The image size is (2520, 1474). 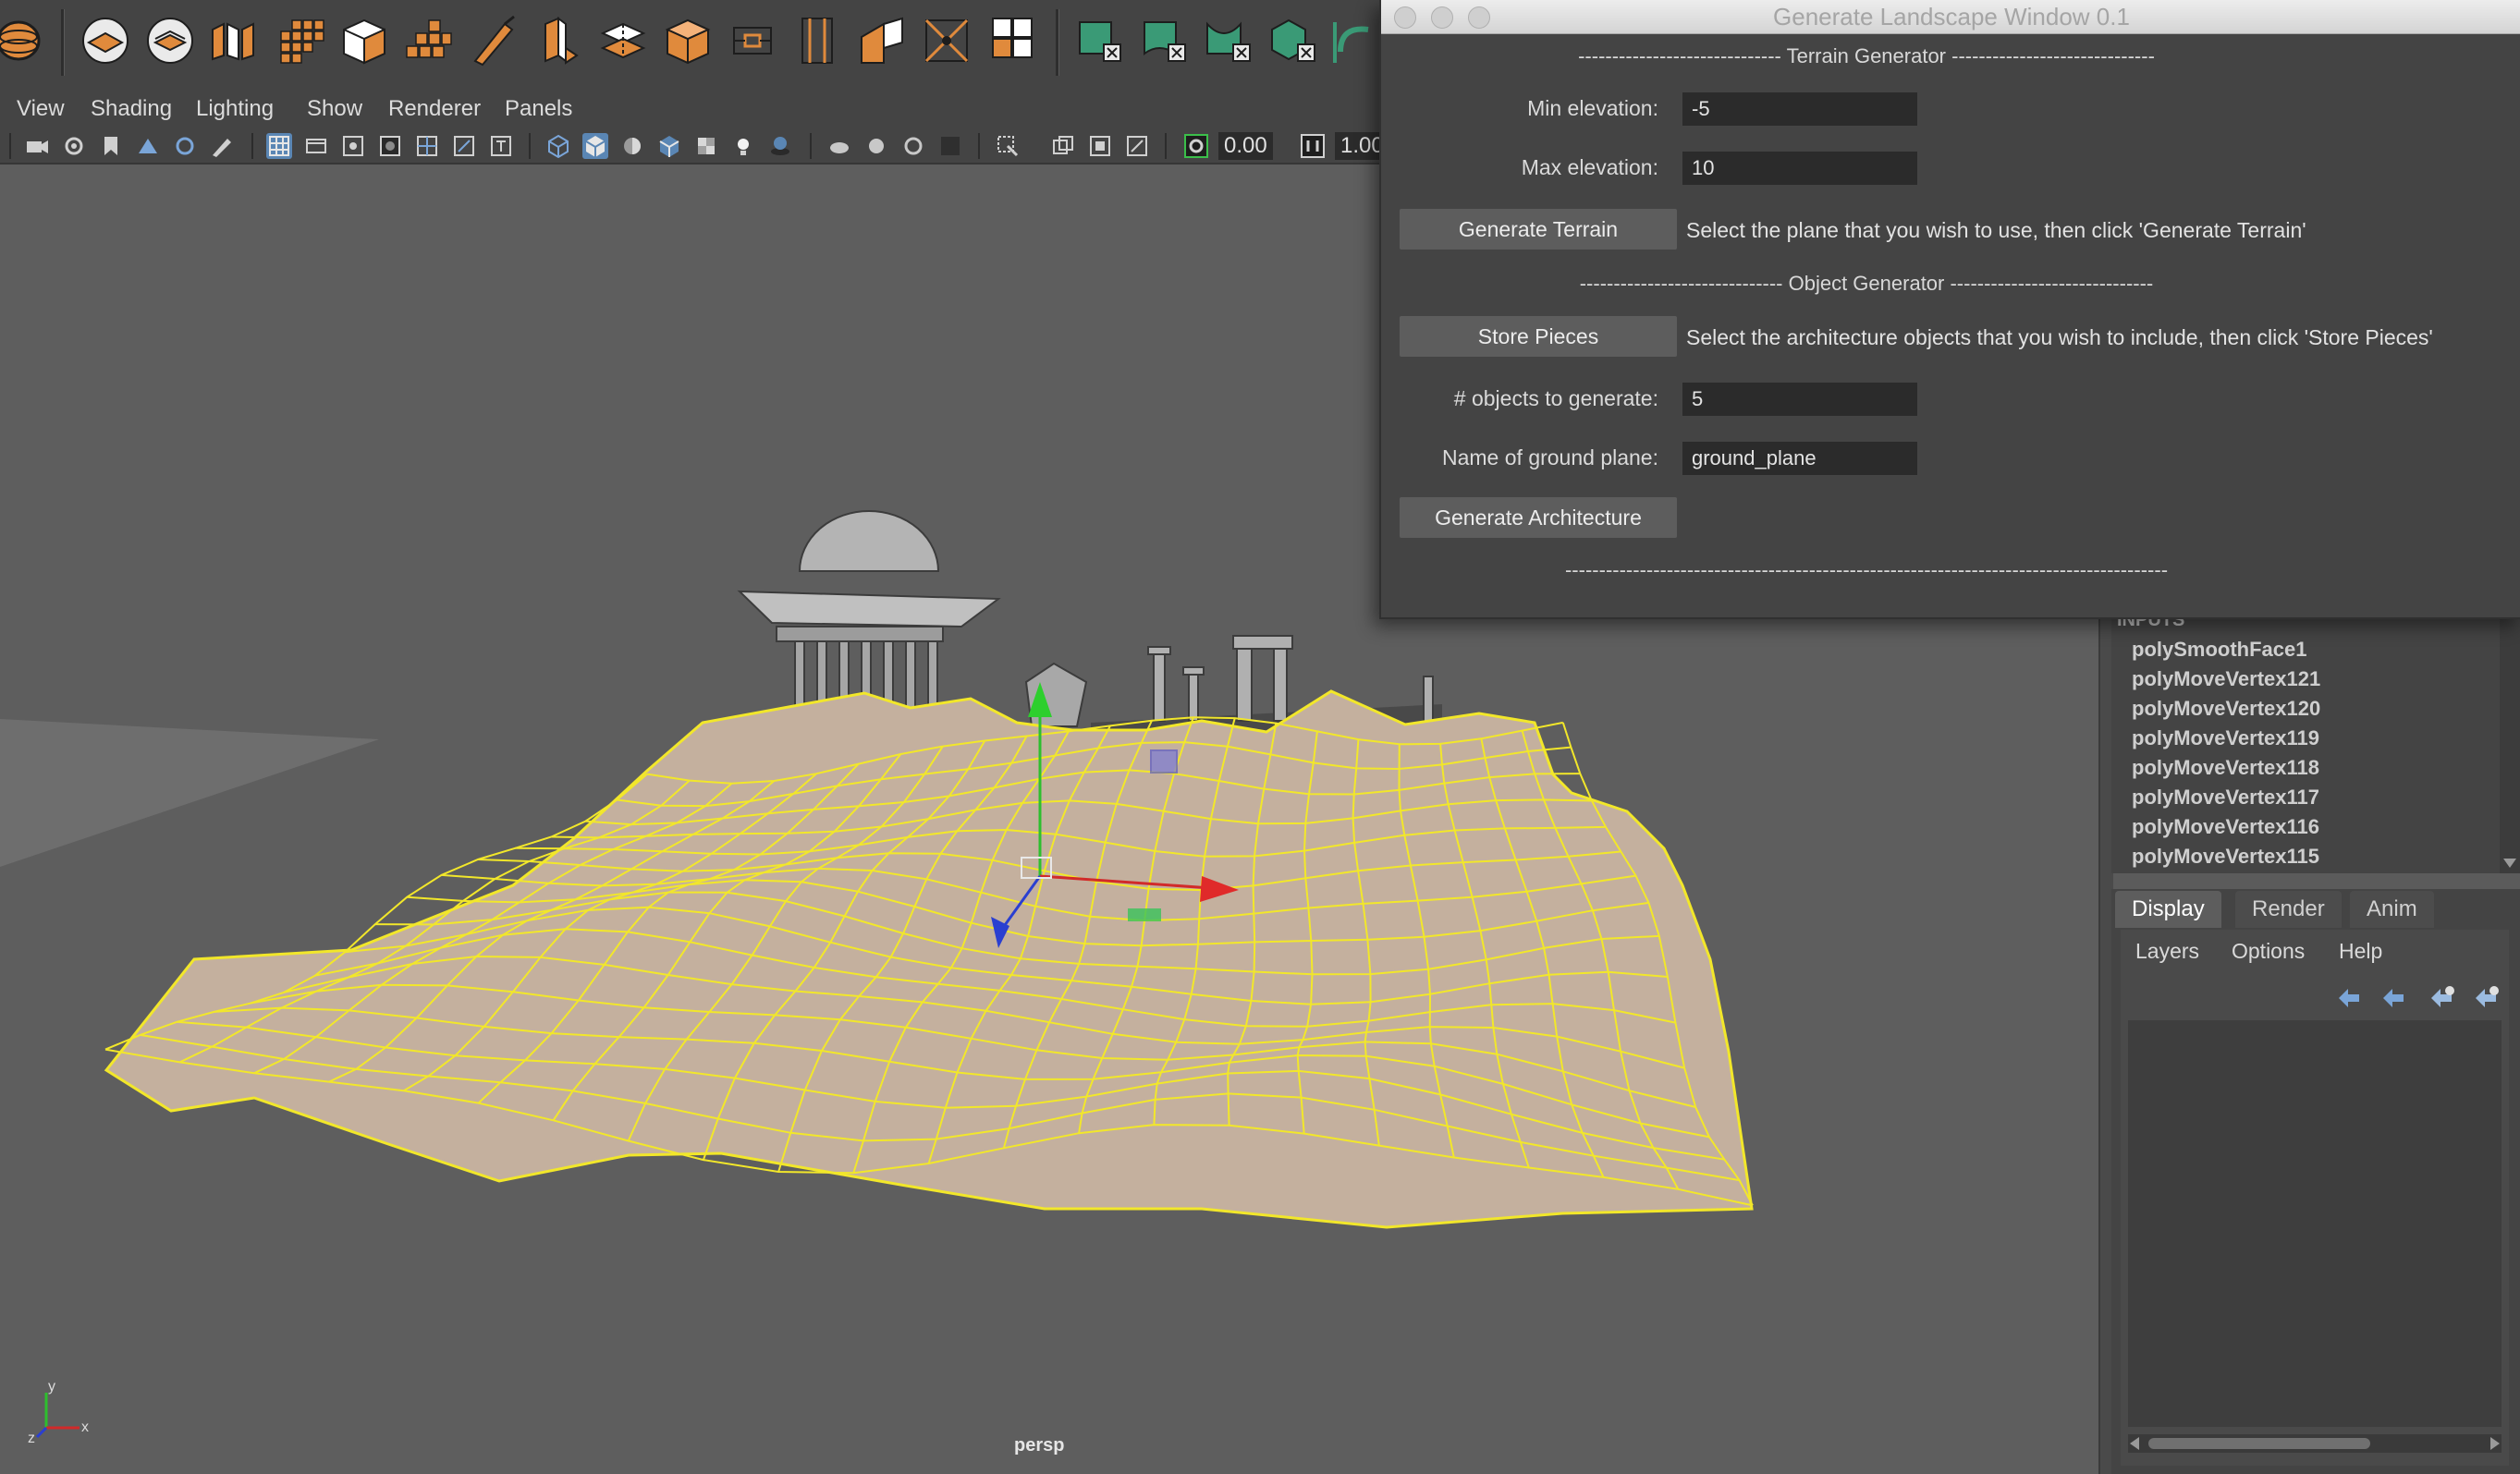 What do you see at coordinates (1357, 41) in the screenshot?
I see `bend-icon` at bounding box center [1357, 41].